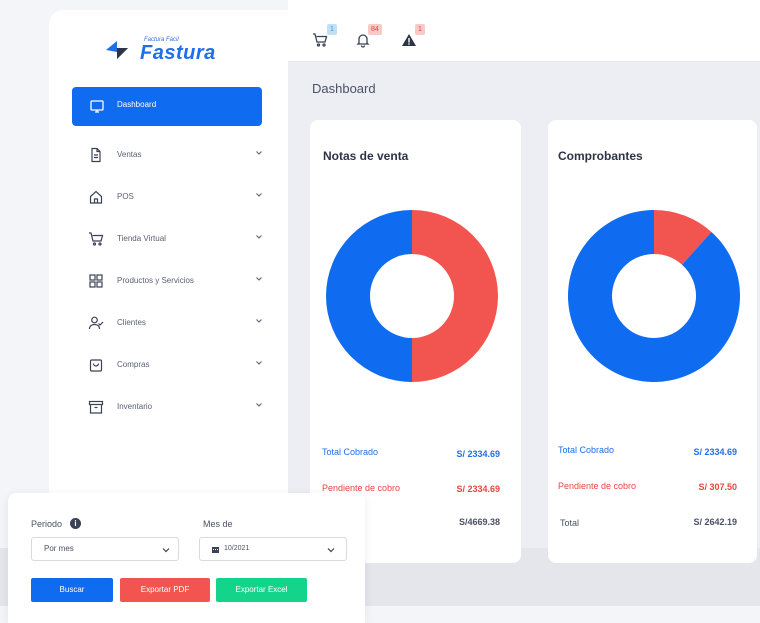 The height and width of the screenshot is (623, 760). What do you see at coordinates (218, 524) in the screenshot?
I see `mes-label: Mes de` at bounding box center [218, 524].